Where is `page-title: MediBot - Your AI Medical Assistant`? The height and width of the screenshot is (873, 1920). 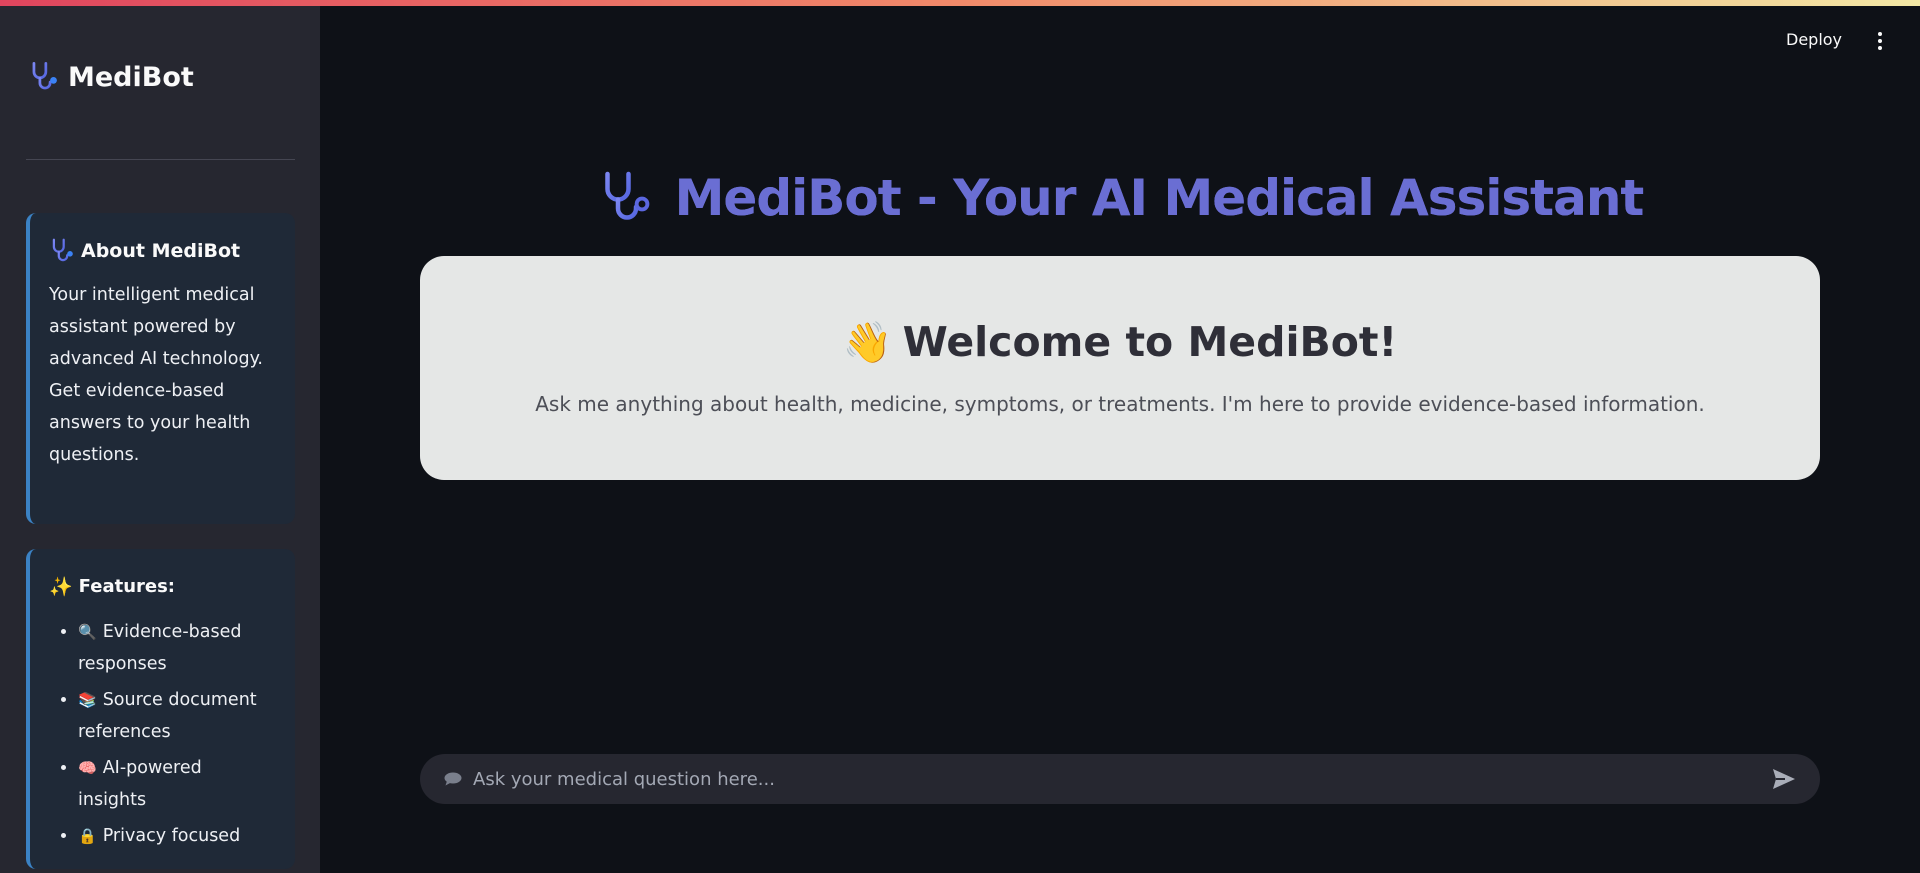 page-title: MediBot - Your AI Medical Assistant is located at coordinates (1120, 198).